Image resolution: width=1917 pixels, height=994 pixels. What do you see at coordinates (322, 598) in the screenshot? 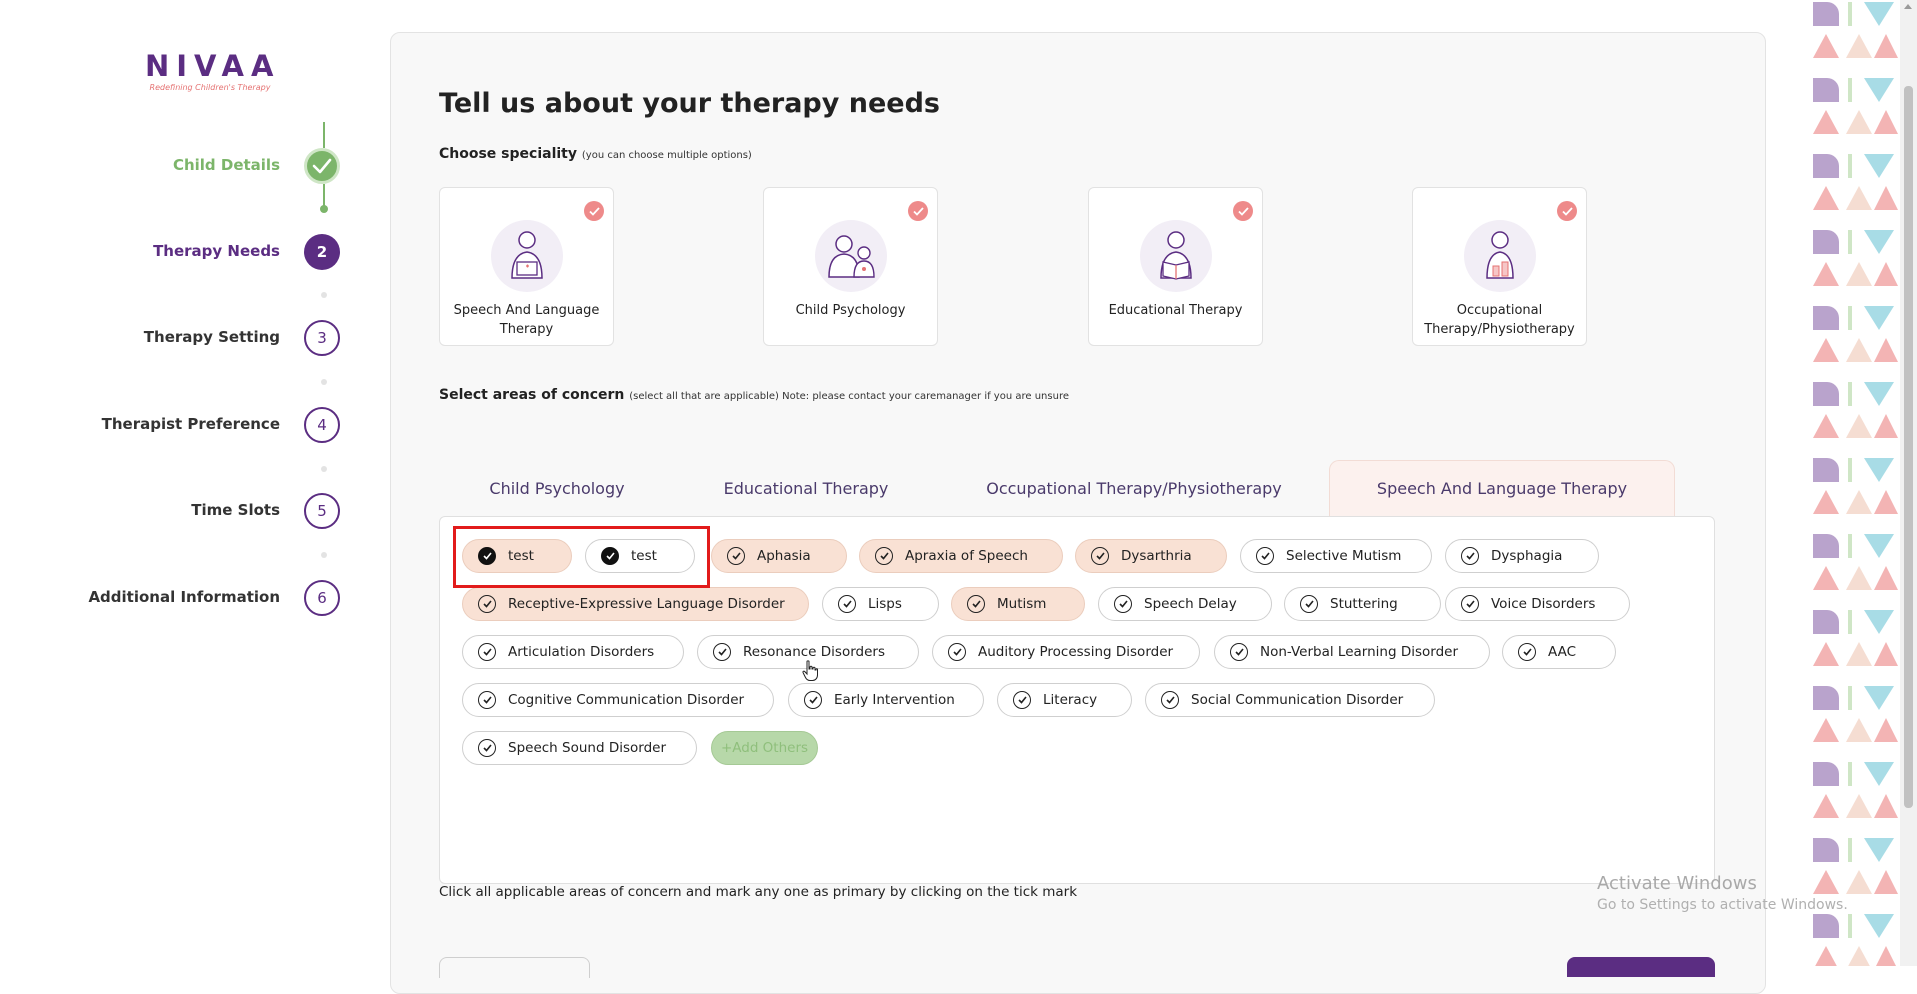
I see `step-6: 6` at bounding box center [322, 598].